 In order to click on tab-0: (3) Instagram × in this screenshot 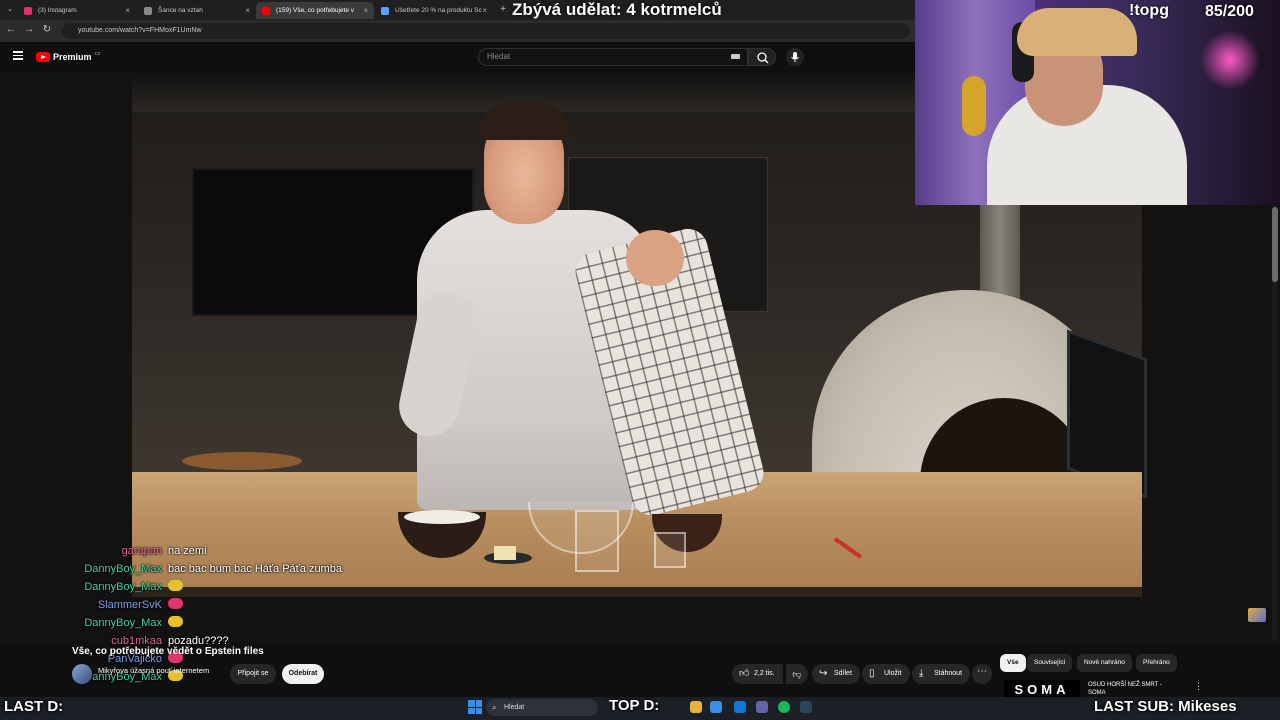, I will do `click(77, 10)`.